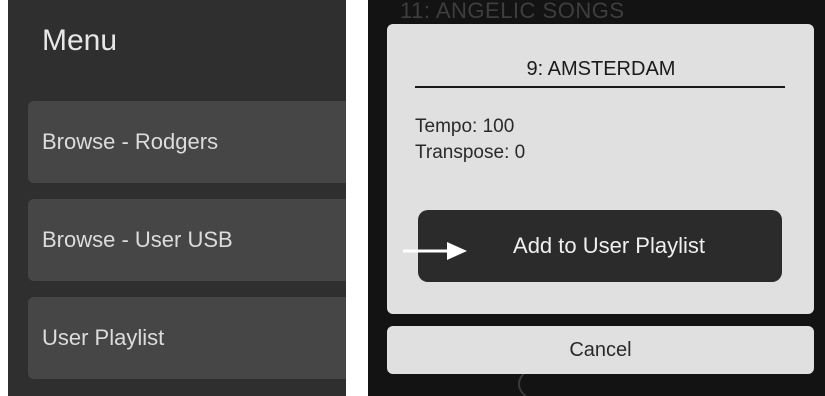 The width and height of the screenshot is (825, 396). I want to click on title-divider, so click(600, 87).